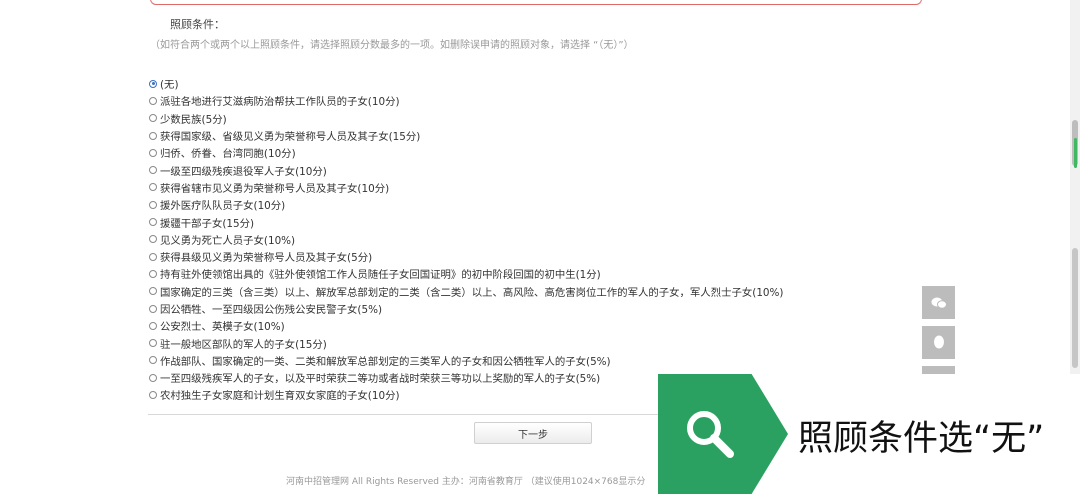 The width and height of the screenshot is (1080, 494). What do you see at coordinates (938, 302) in the screenshot?
I see `chat-icon` at bounding box center [938, 302].